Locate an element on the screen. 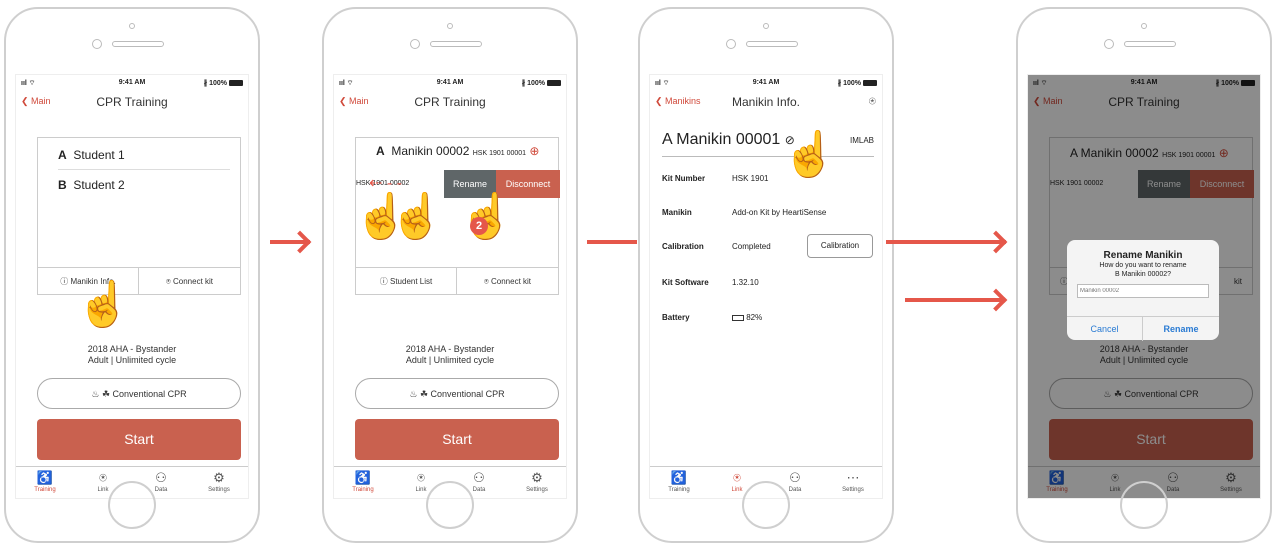 This screenshot has width=1274, height=546. student-list-button: ⓘ Student List is located at coordinates (406, 281).